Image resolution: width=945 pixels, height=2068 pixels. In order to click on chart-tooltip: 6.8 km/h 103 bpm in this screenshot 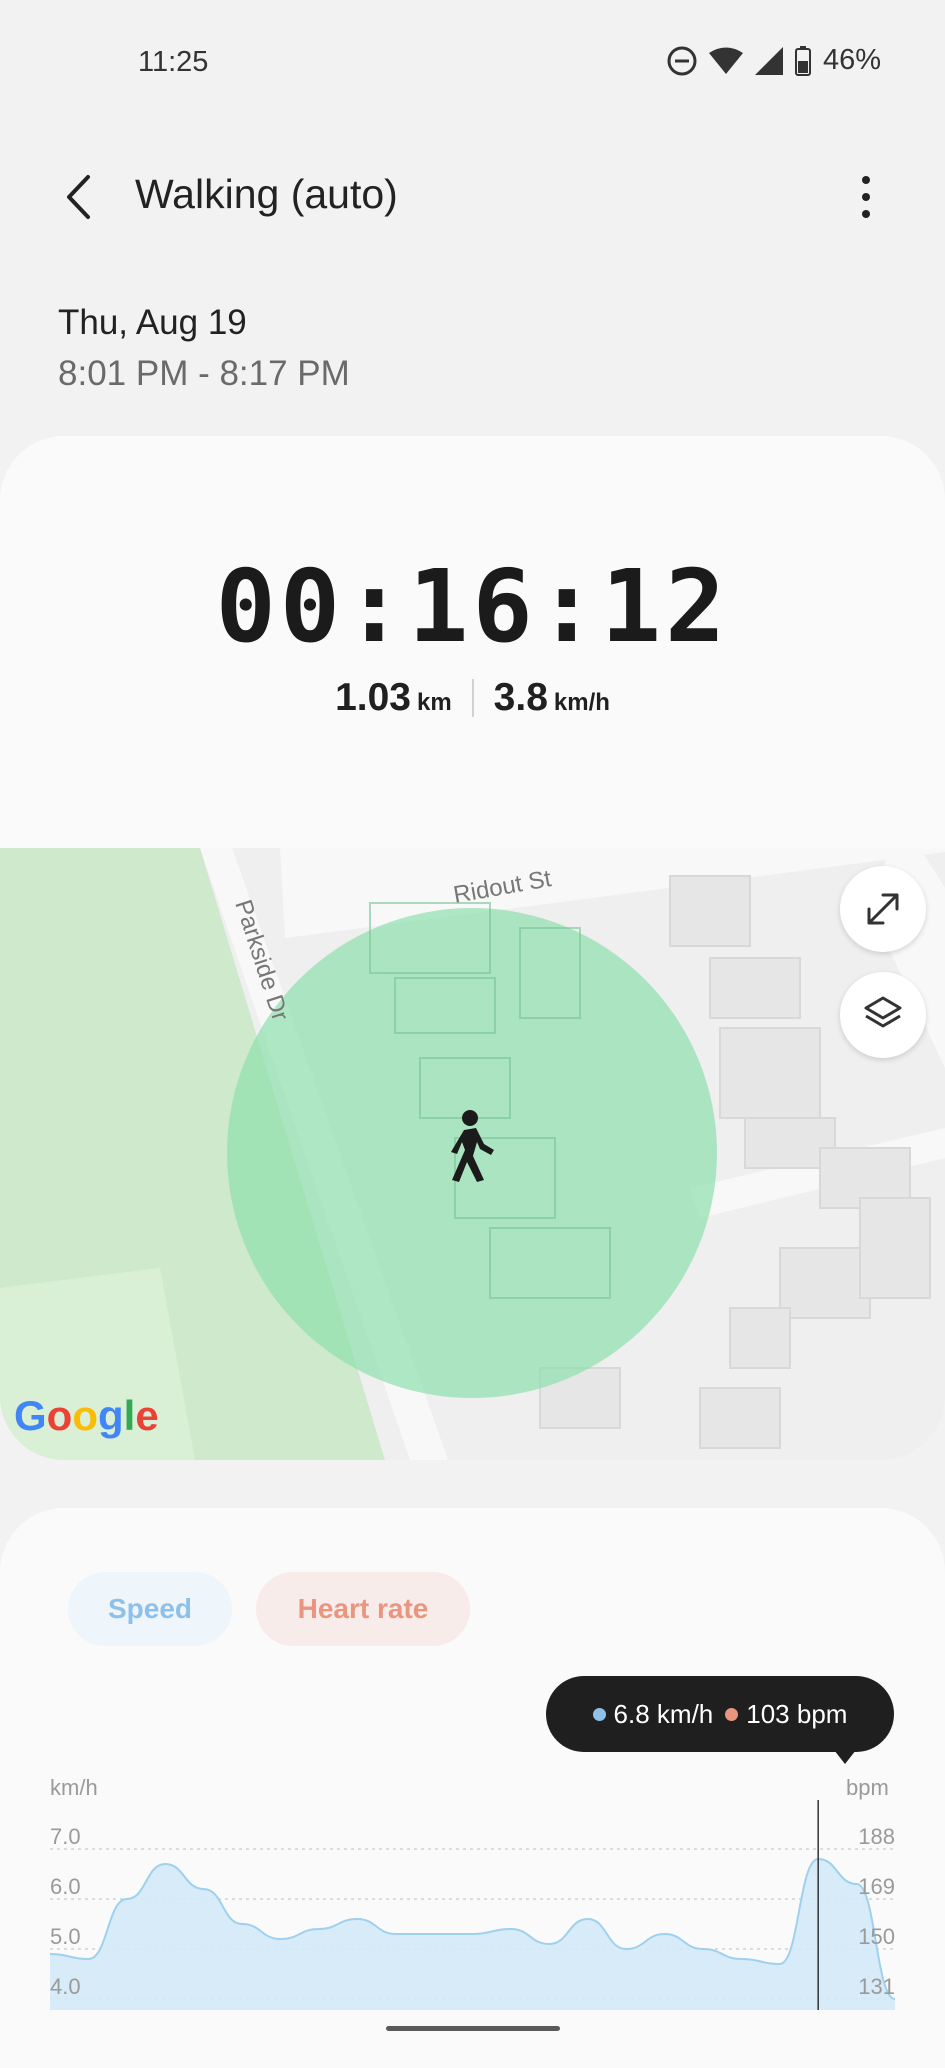, I will do `click(720, 1714)`.